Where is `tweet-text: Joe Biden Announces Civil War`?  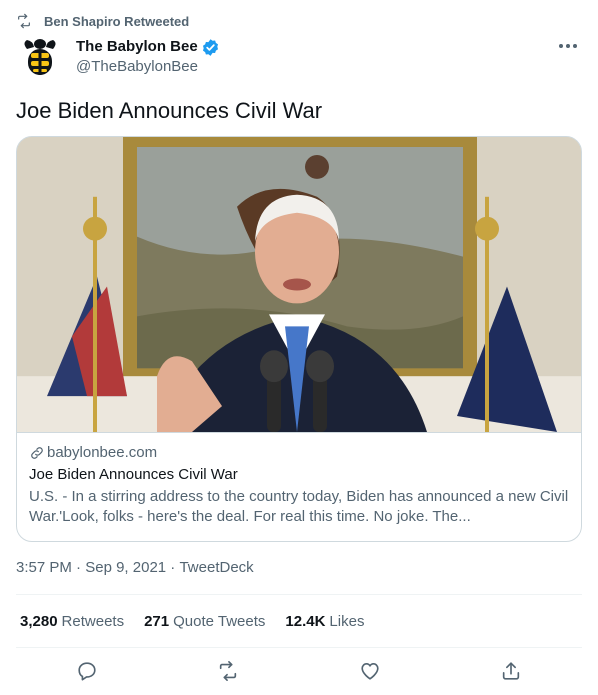
tweet-text: Joe Biden Announces Civil War is located at coordinates (169, 110).